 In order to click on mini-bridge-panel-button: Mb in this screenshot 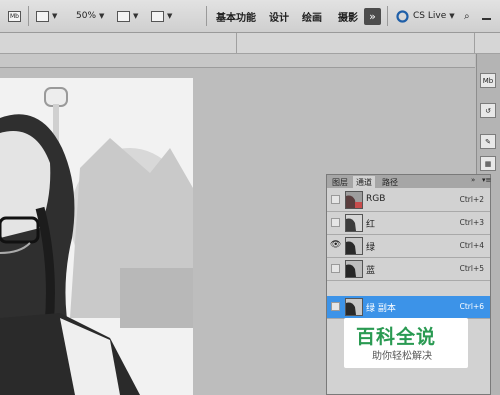, I will do `click(488, 80)`.